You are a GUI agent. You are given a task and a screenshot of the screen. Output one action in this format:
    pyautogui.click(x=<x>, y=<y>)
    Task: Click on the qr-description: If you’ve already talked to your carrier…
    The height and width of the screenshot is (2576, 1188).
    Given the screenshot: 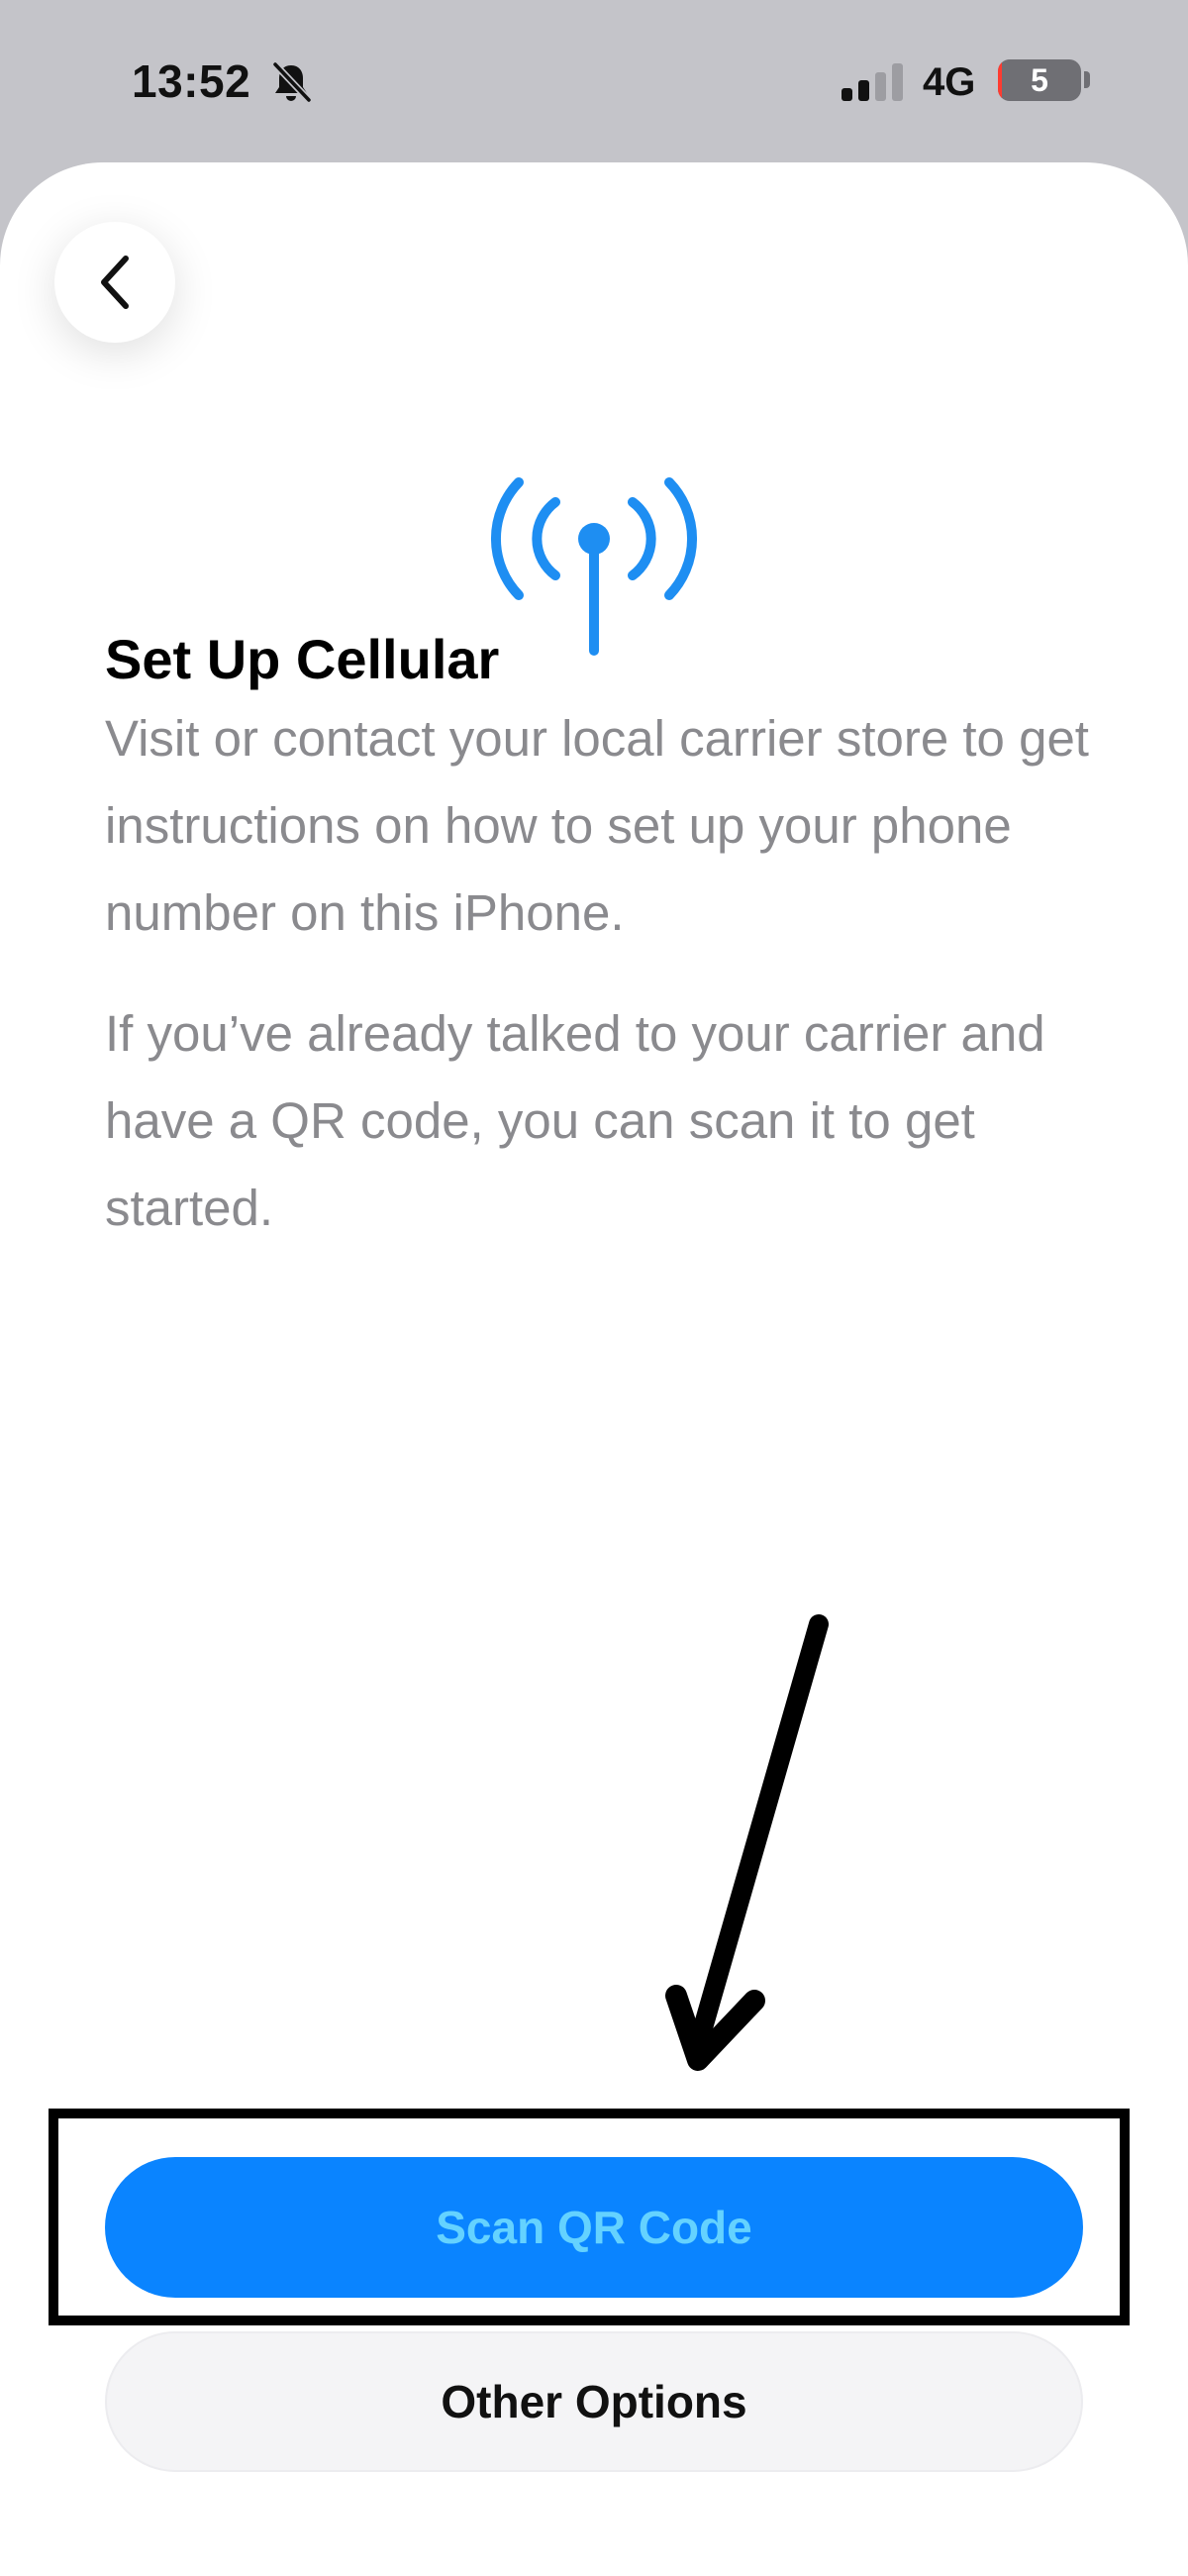 What is the action you would take?
    pyautogui.click(x=575, y=1120)
    